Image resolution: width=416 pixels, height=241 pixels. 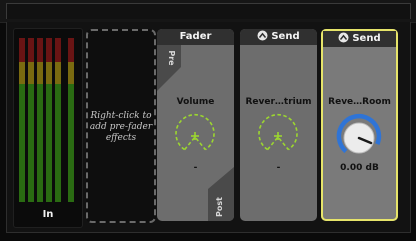 I want to click on pre-tag: Pre, so click(x=169, y=68).